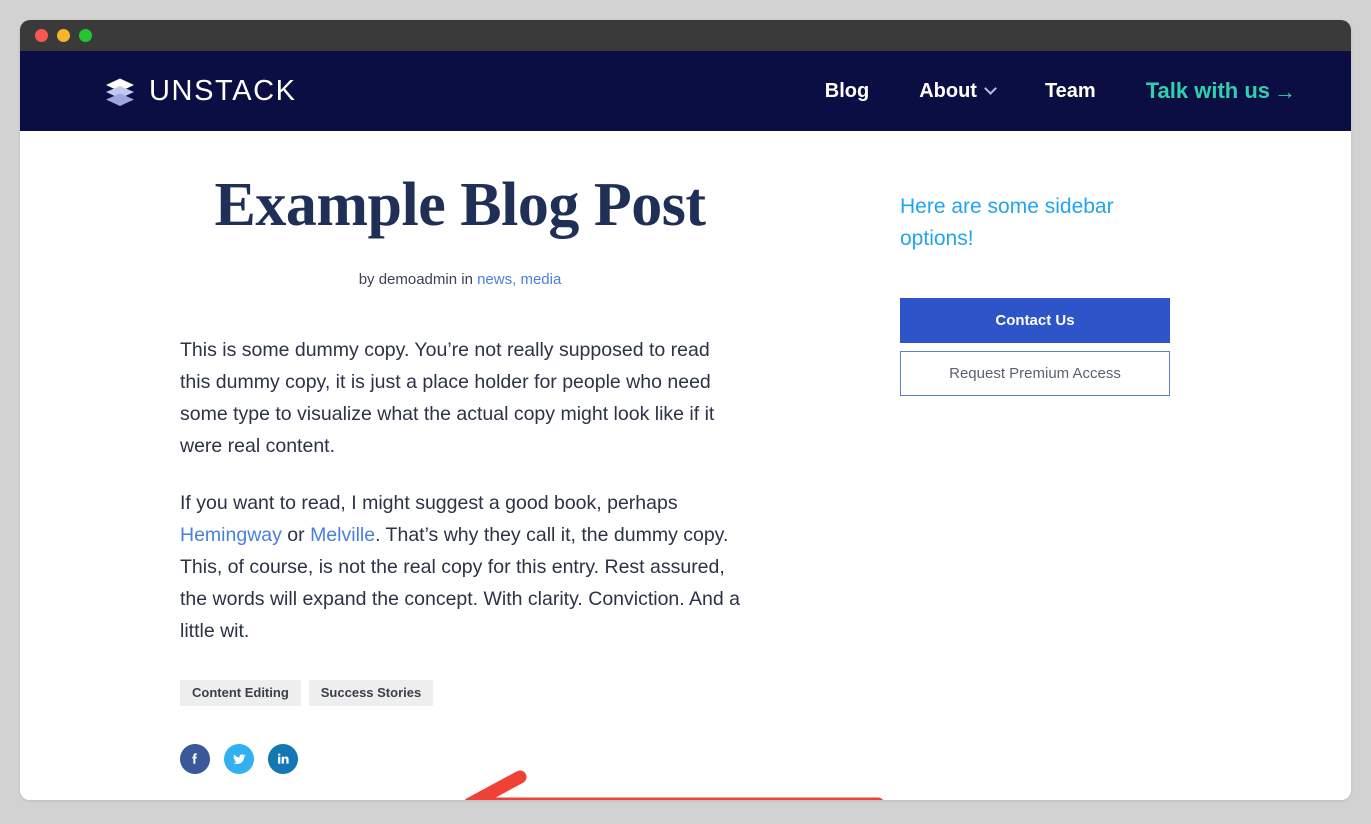 Image resolution: width=1371 pixels, height=824 pixels. Describe the element at coordinates (1035, 347) in the screenshot. I see `sidebar-buttons: Contact Us Request Premium Access` at that location.